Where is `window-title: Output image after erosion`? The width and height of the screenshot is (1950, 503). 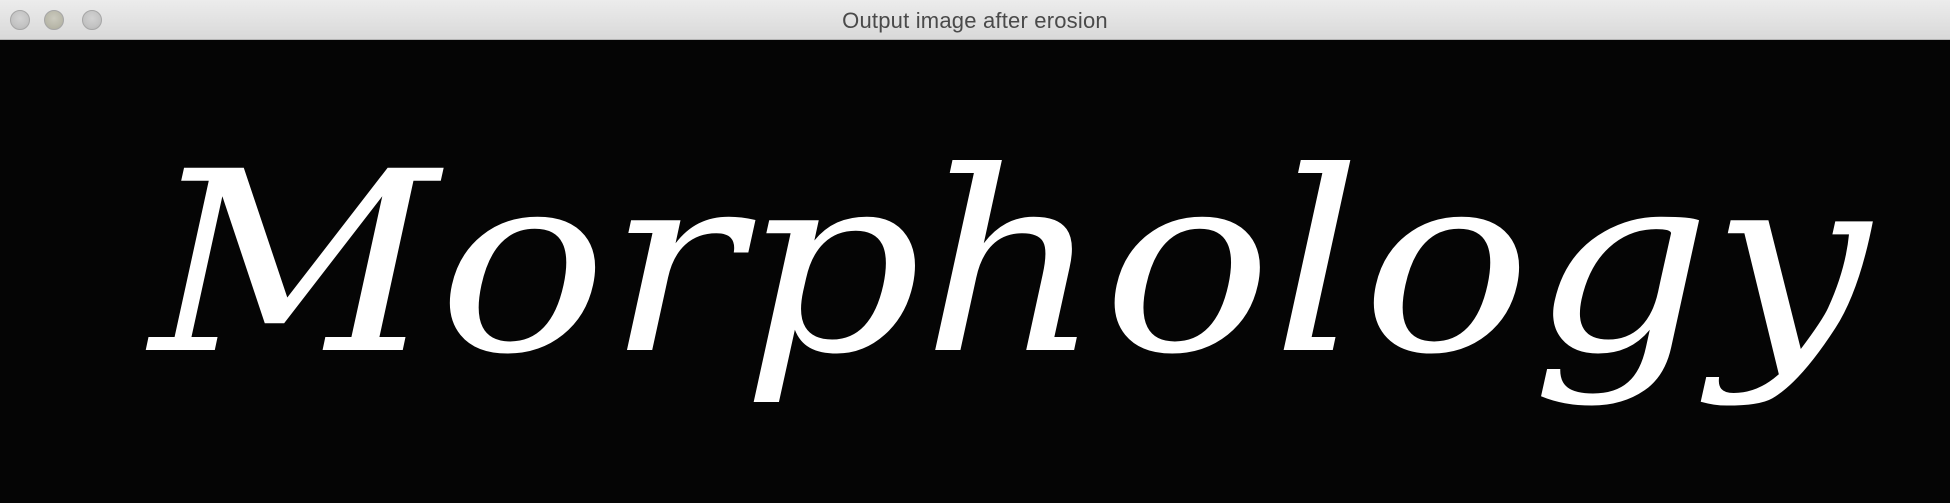 window-title: Output image after erosion is located at coordinates (975, 20).